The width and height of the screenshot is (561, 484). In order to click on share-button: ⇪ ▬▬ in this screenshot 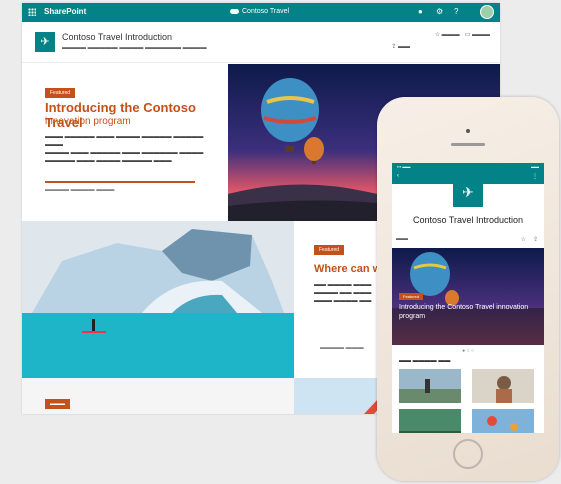, I will do `click(400, 46)`.